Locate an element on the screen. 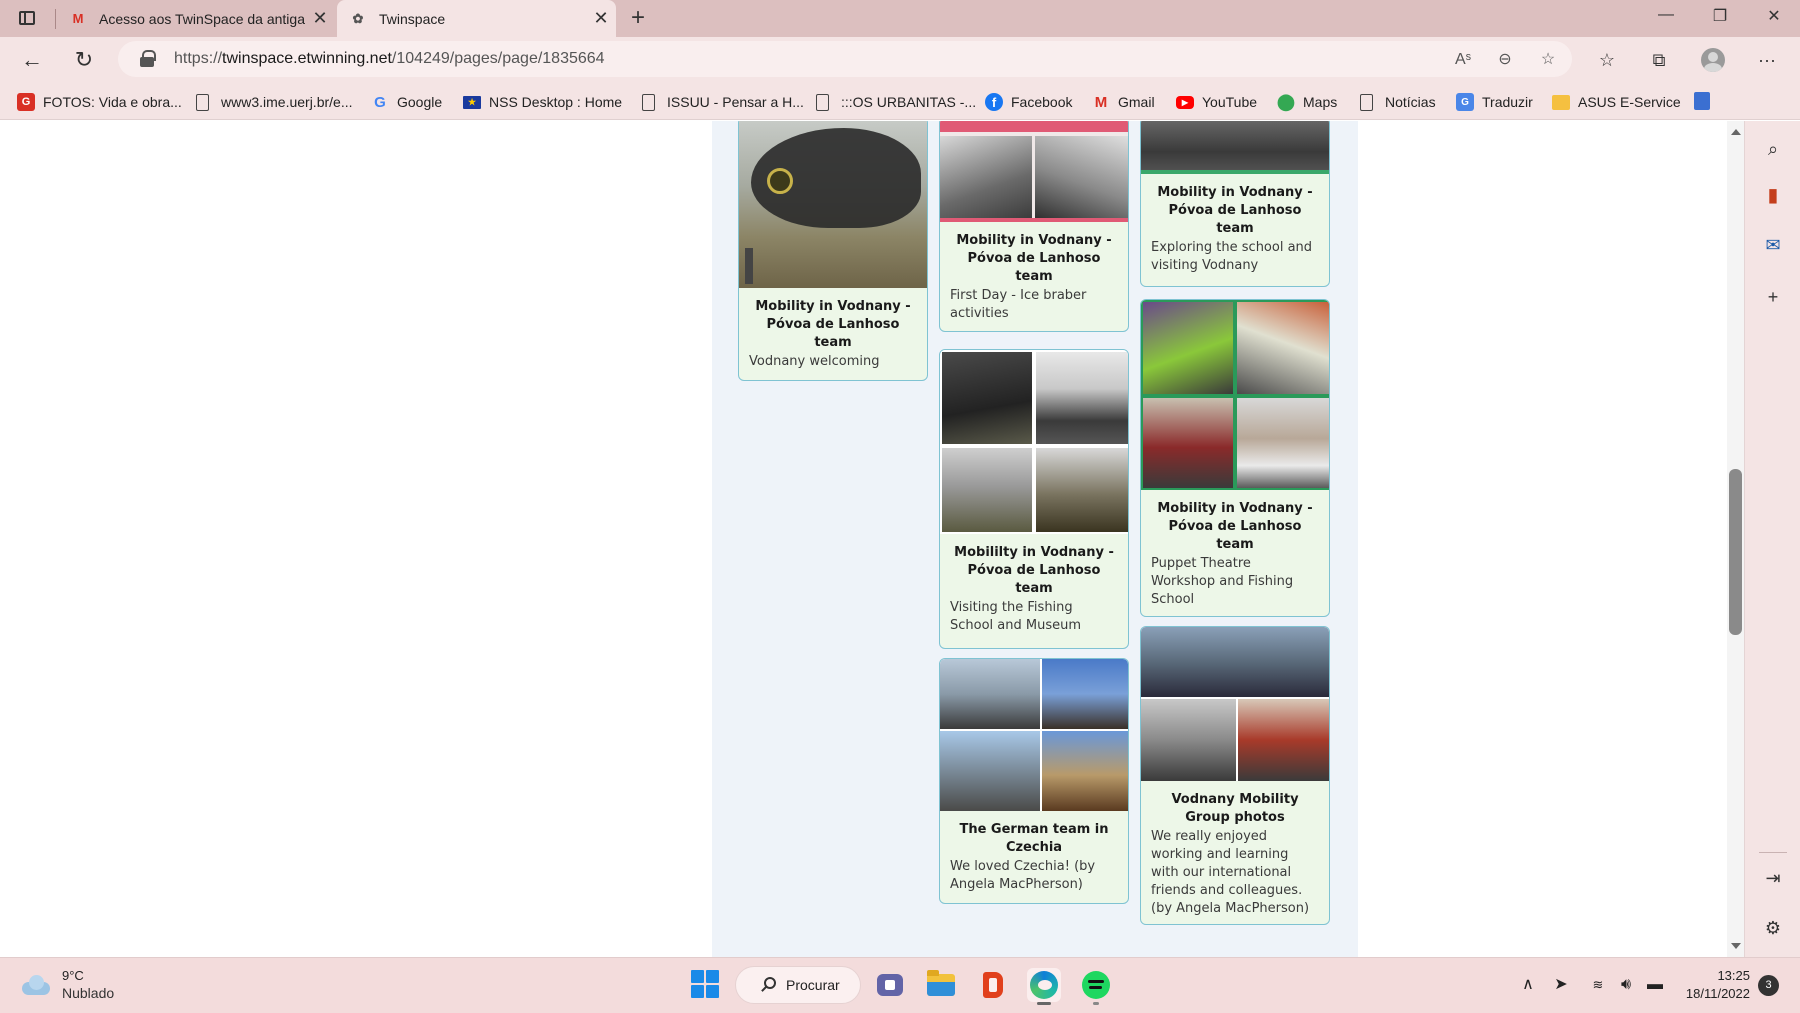 The height and width of the screenshot is (1013, 1800). notification-badge: 3 is located at coordinates (1768, 985).